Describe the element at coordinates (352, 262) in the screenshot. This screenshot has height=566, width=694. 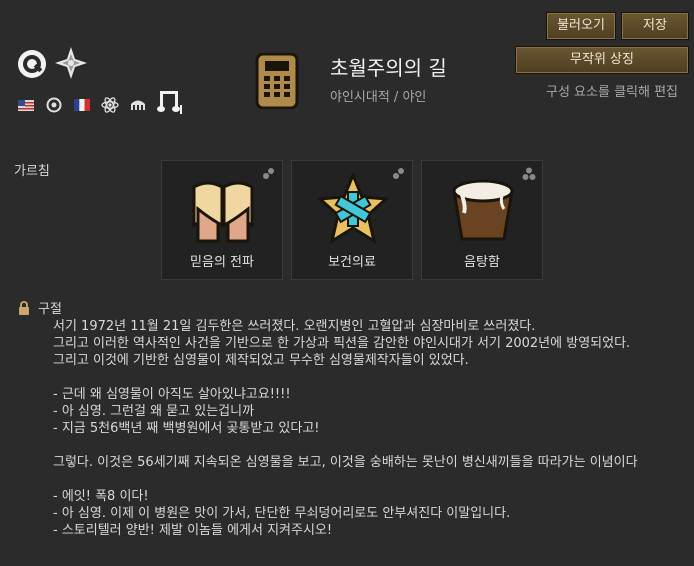
I see `precept-label: 보건의료` at that location.